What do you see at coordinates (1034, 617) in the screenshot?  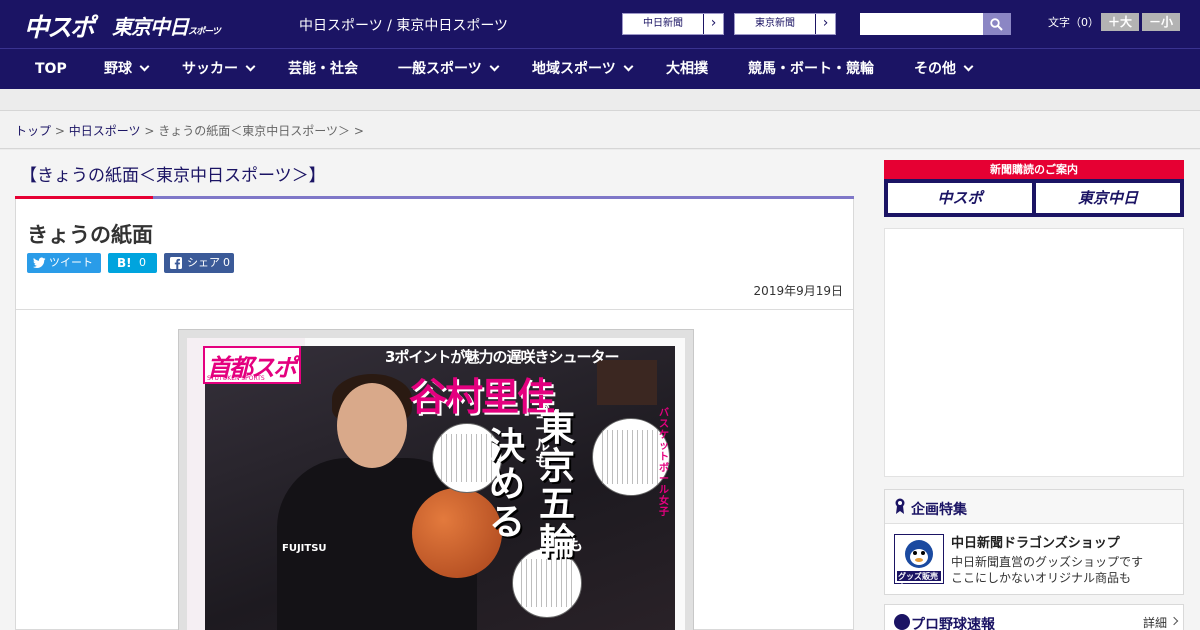 I see `baseball-live-box: プロ野球速報 詳細` at bounding box center [1034, 617].